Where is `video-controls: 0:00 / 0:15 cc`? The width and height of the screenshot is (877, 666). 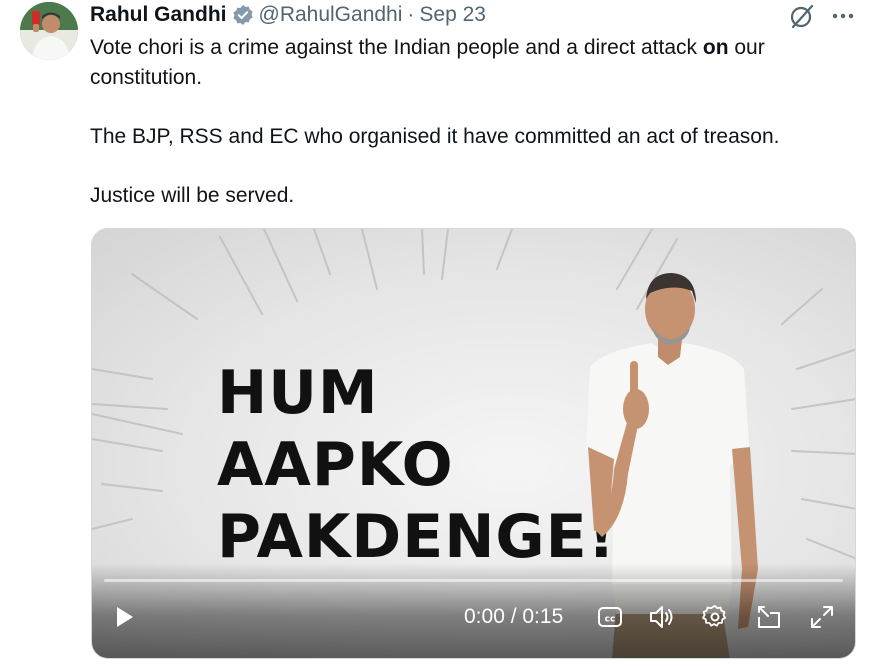
video-controls: 0:00 / 0:15 cc is located at coordinates (473, 610).